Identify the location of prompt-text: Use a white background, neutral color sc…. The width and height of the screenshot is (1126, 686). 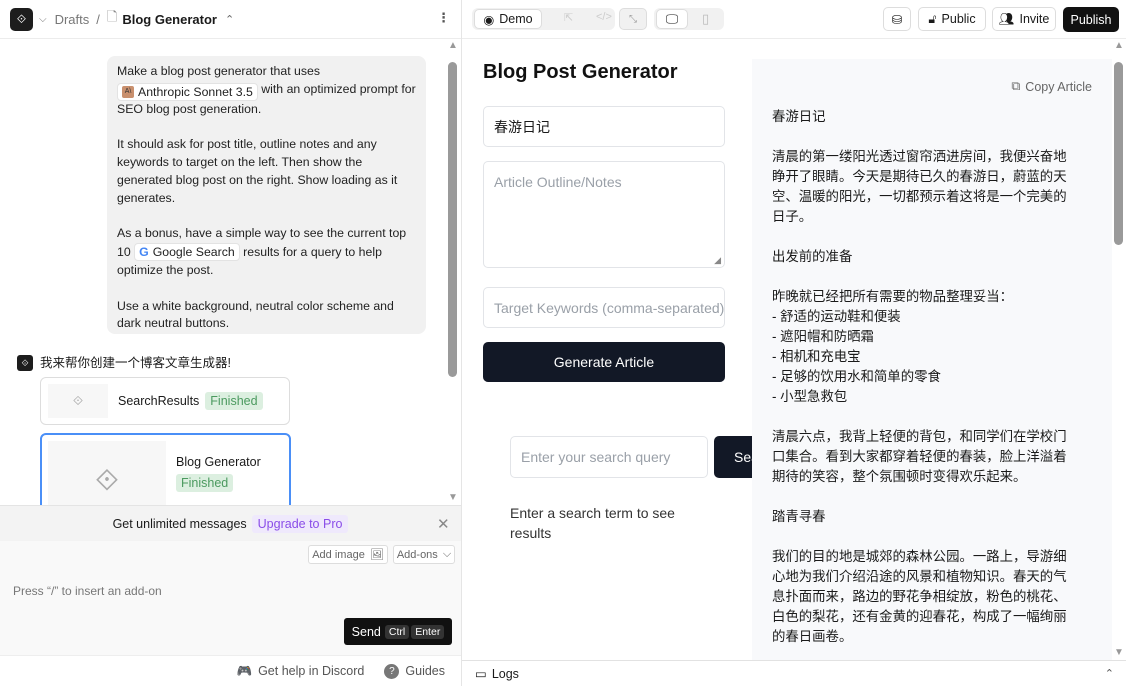
(255, 314).